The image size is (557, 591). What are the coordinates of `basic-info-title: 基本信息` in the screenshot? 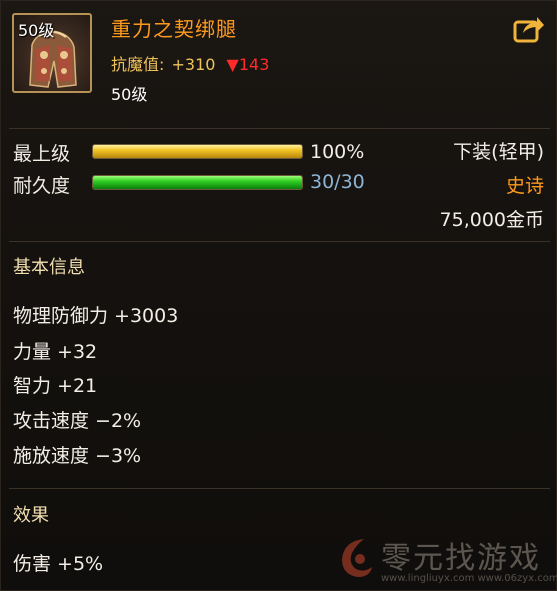 It's located at (49, 267).